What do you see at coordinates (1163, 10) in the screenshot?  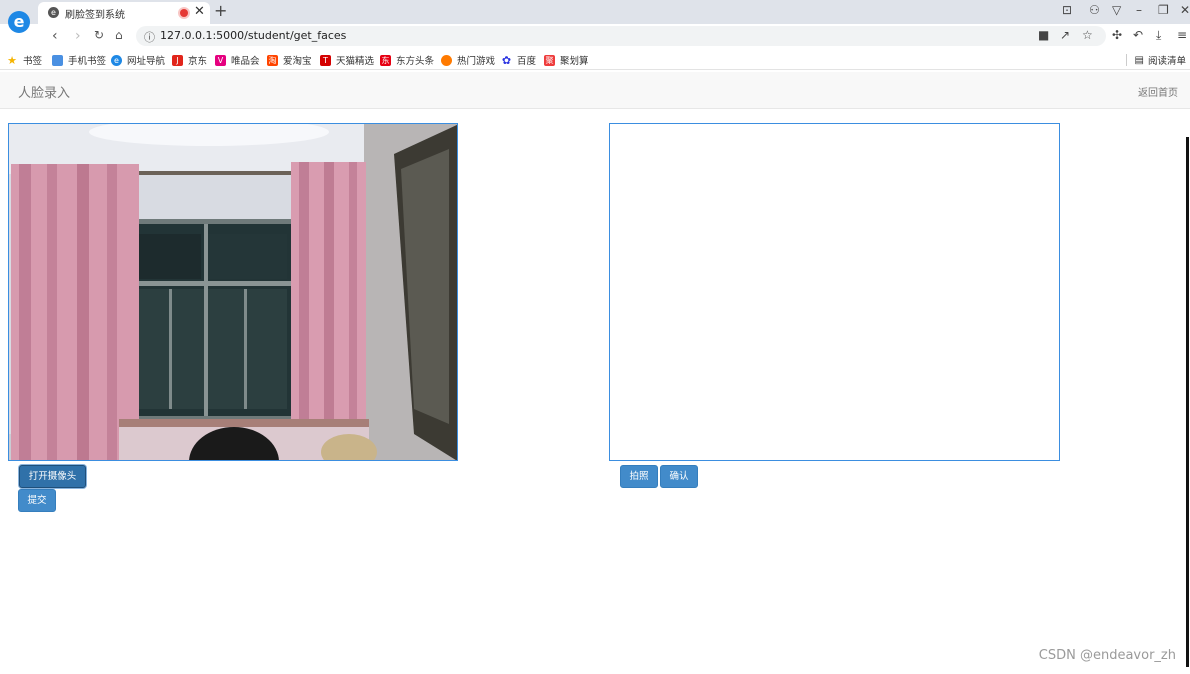 I see `restore-icon: ❐` at bounding box center [1163, 10].